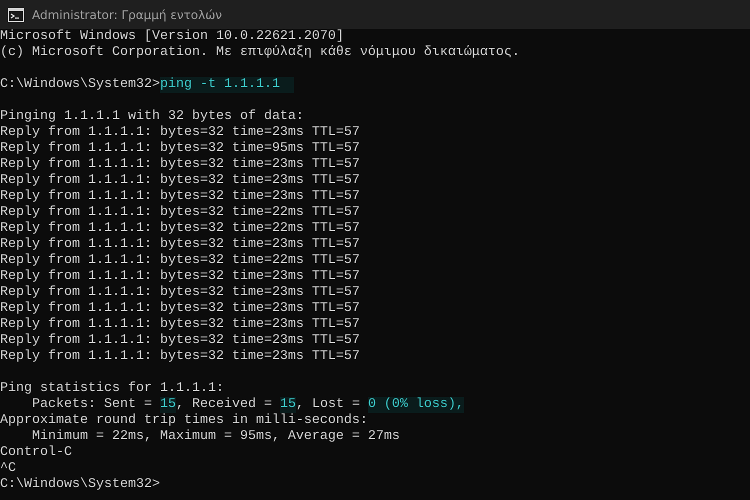  I want to click on highlighted-text: 0 (0% loss),, so click(416, 405).